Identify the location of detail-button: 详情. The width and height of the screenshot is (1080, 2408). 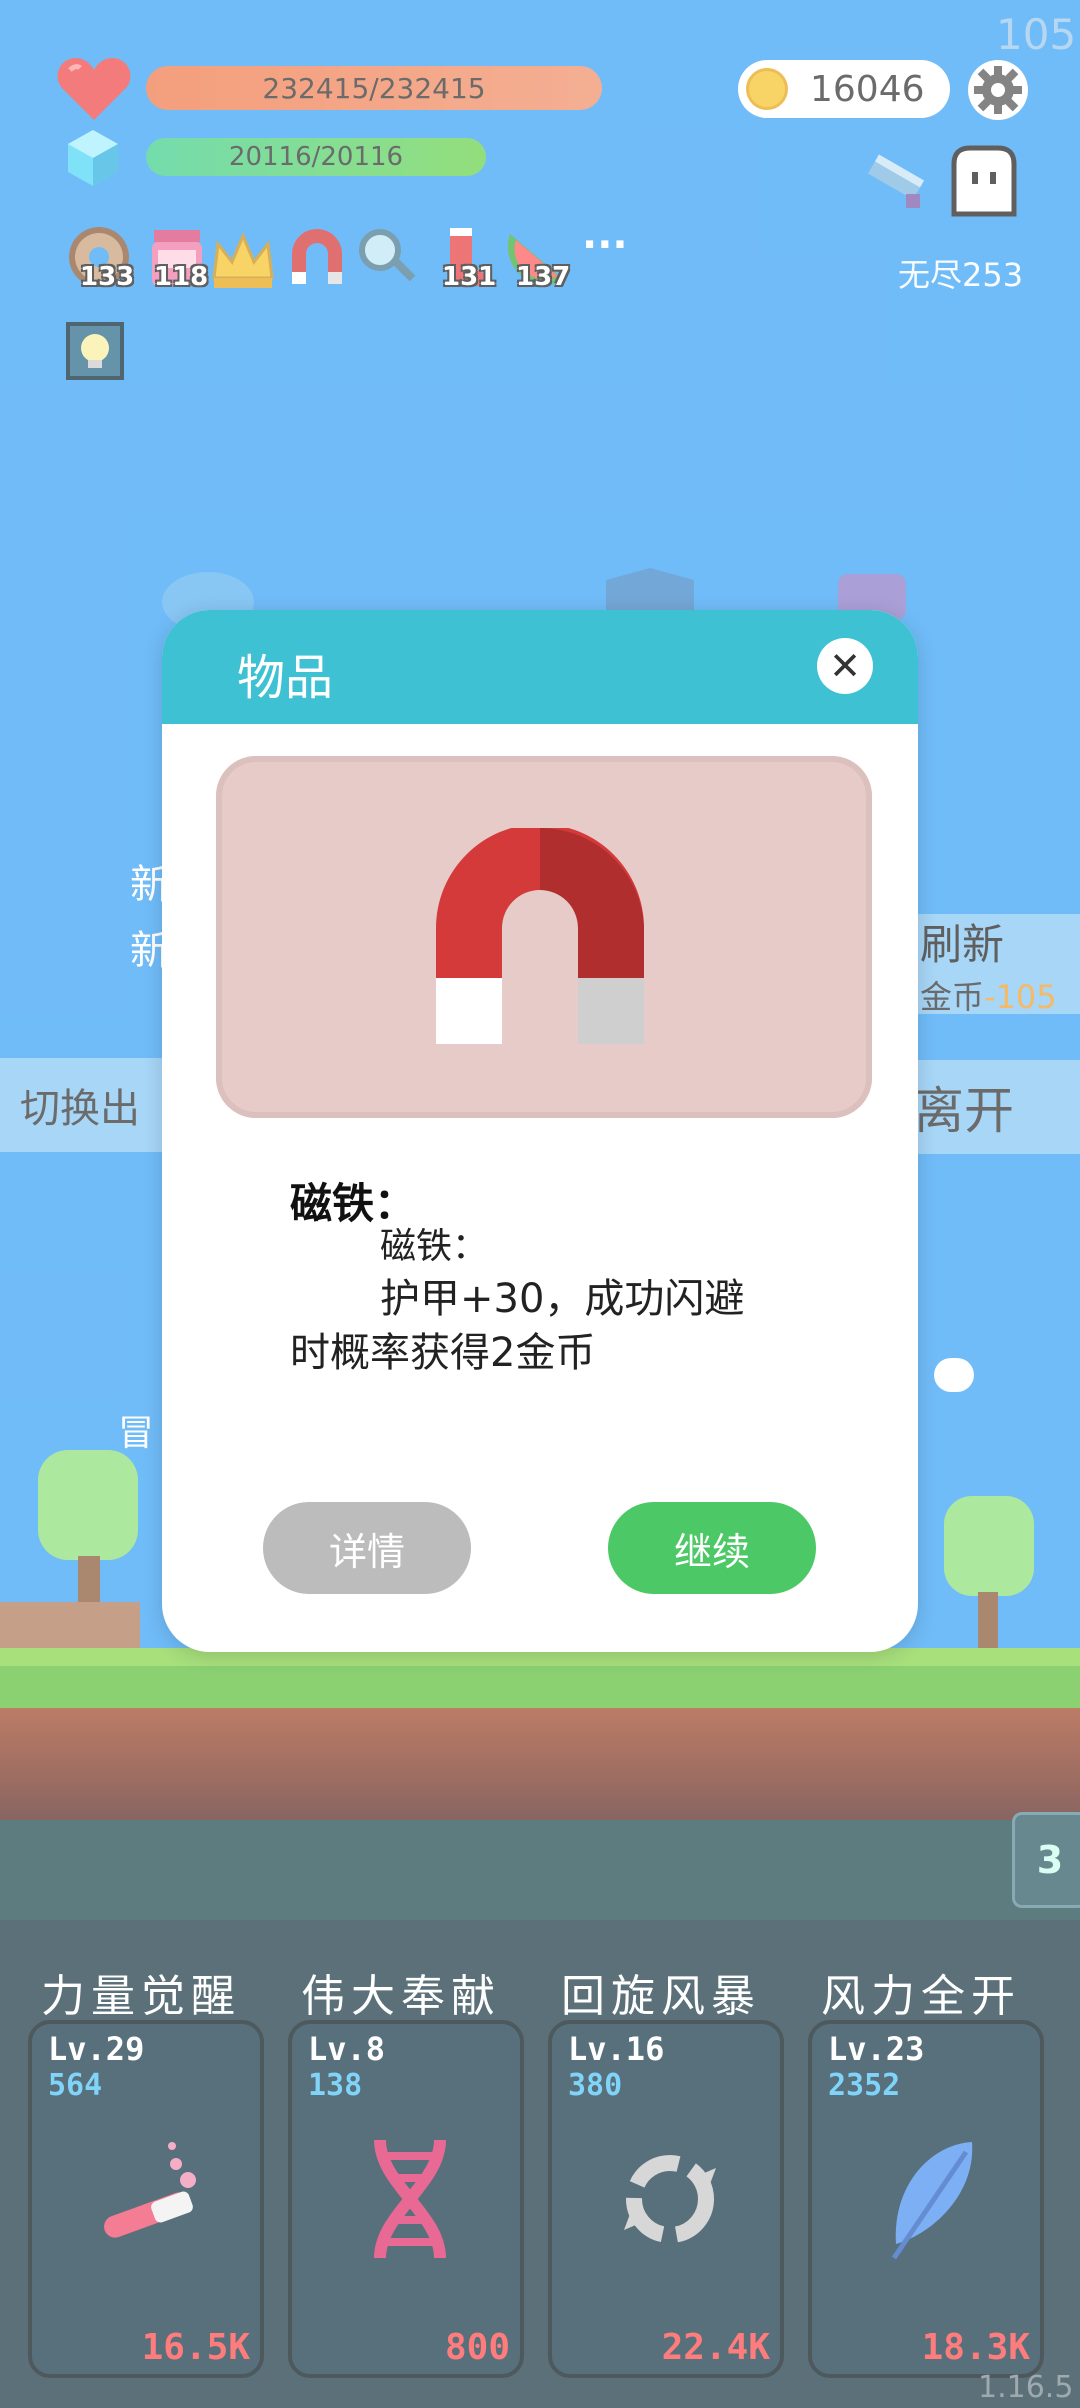
(367, 1548).